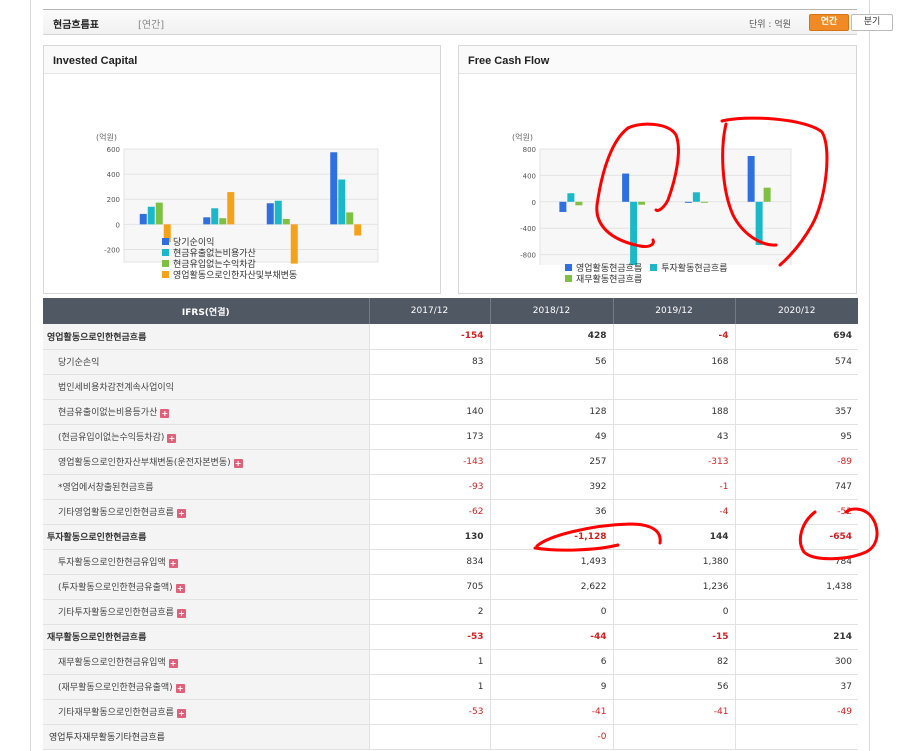 This screenshot has width=924, height=751. What do you see at coordinates (116, 713) in the screenshot?
I see `row-label-text: 기타재무활동으로인한현금흐름` at bounding box center [116, 713].